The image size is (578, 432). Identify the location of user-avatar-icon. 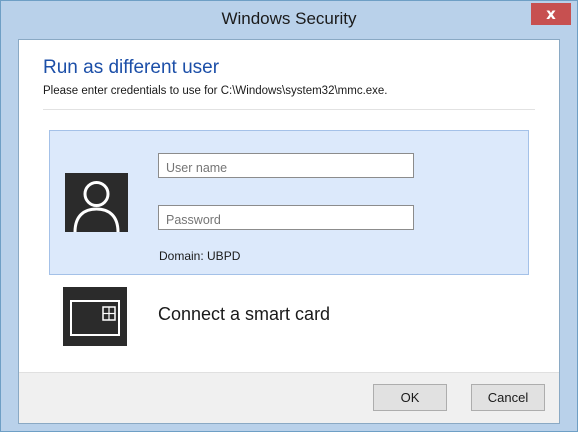
(96, 202).